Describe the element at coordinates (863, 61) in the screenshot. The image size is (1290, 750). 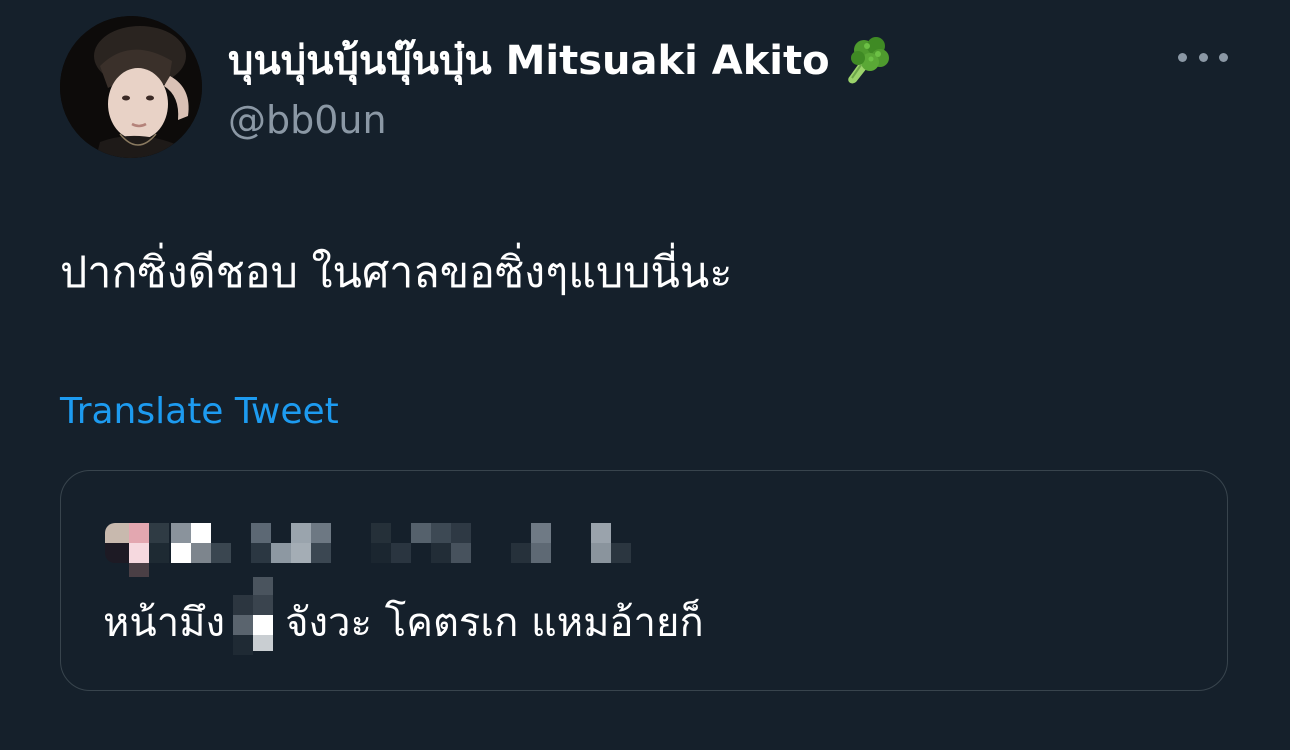
I see `broccoli-icon` at that location.